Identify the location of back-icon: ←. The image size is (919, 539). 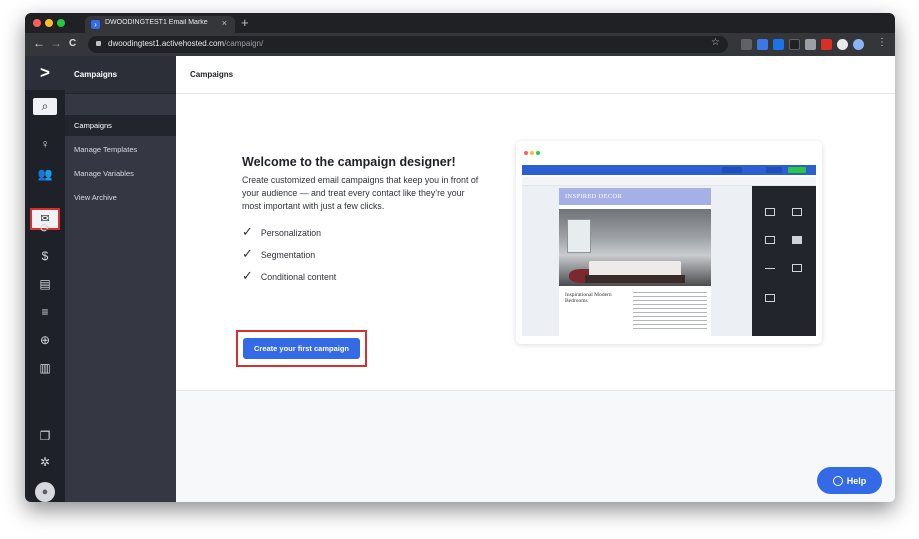
(39, 43).